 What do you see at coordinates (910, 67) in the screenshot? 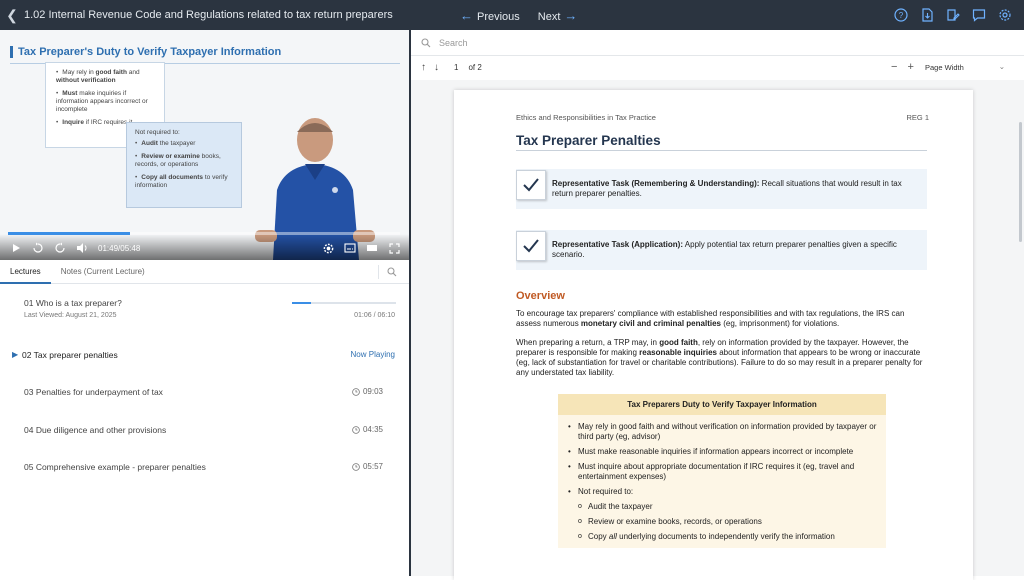
I see `zoom-in-icon: +` at bounding box center [910, 67].